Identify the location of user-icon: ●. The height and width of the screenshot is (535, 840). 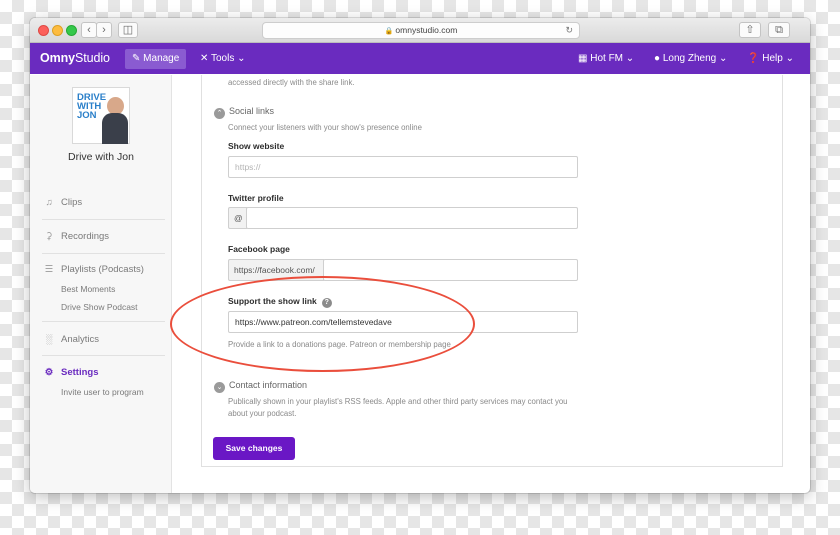
(657, 58).